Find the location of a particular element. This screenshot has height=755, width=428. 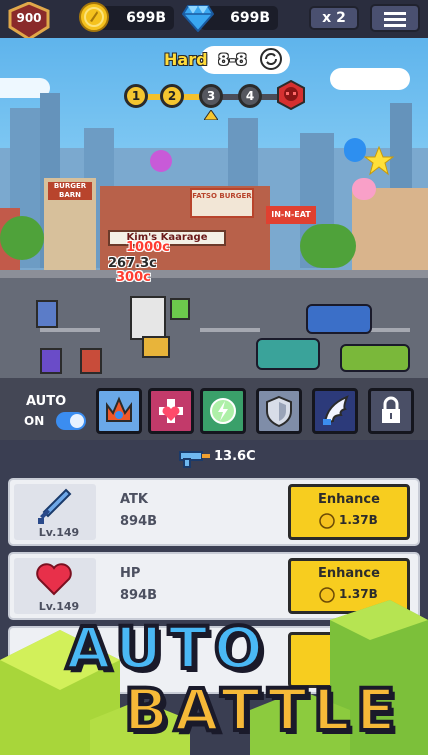

heart-cross-icon is located at coordinates (171, 411).